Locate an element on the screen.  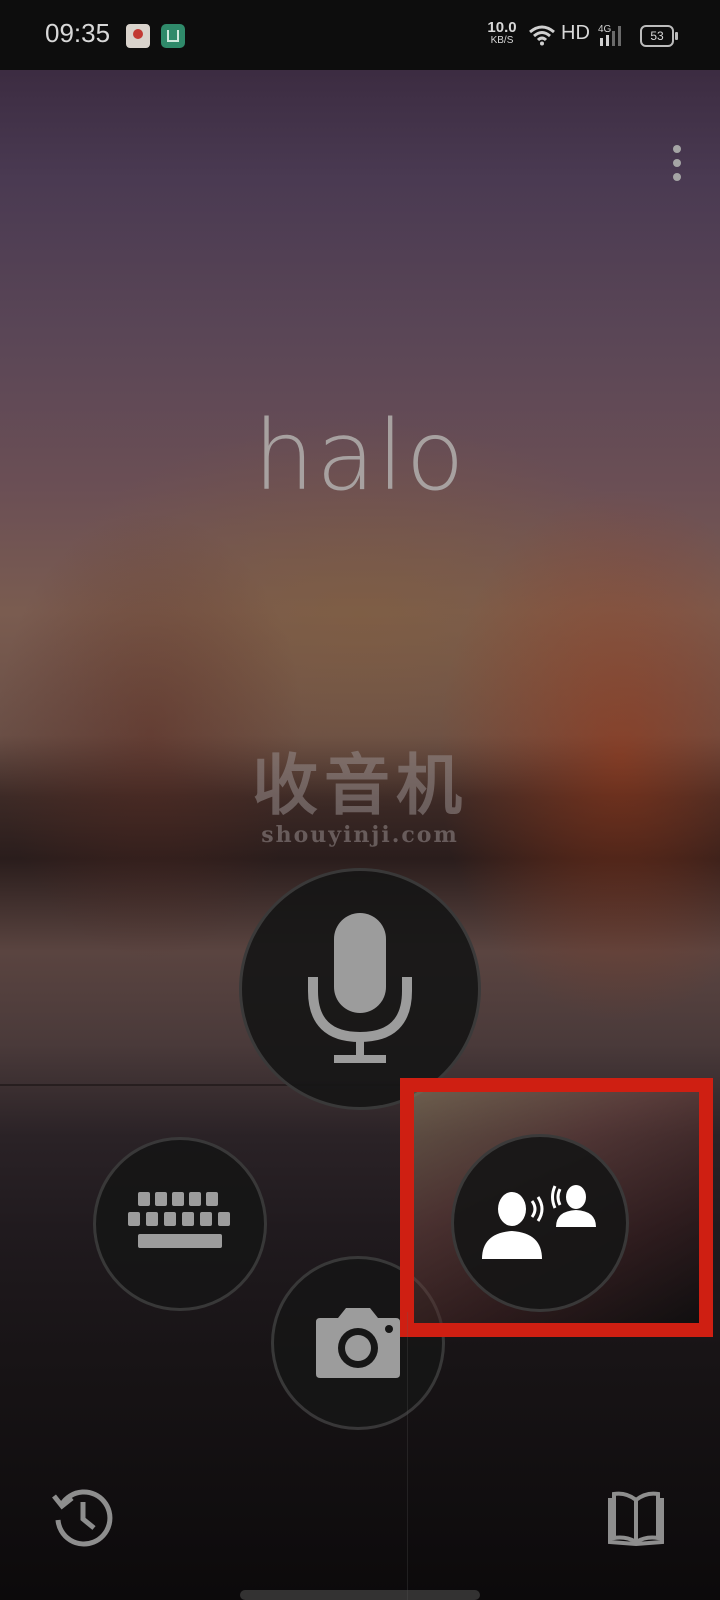
watermark-chinese: 收音机 is located at coordinates (360, 785).